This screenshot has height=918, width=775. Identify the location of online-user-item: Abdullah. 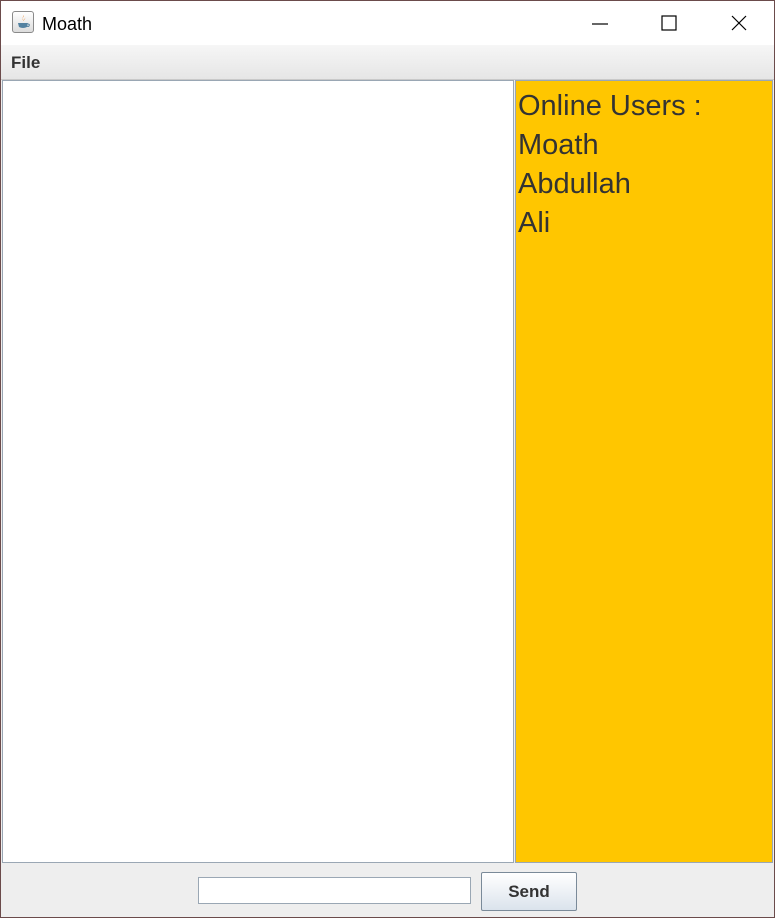
(574, 184).